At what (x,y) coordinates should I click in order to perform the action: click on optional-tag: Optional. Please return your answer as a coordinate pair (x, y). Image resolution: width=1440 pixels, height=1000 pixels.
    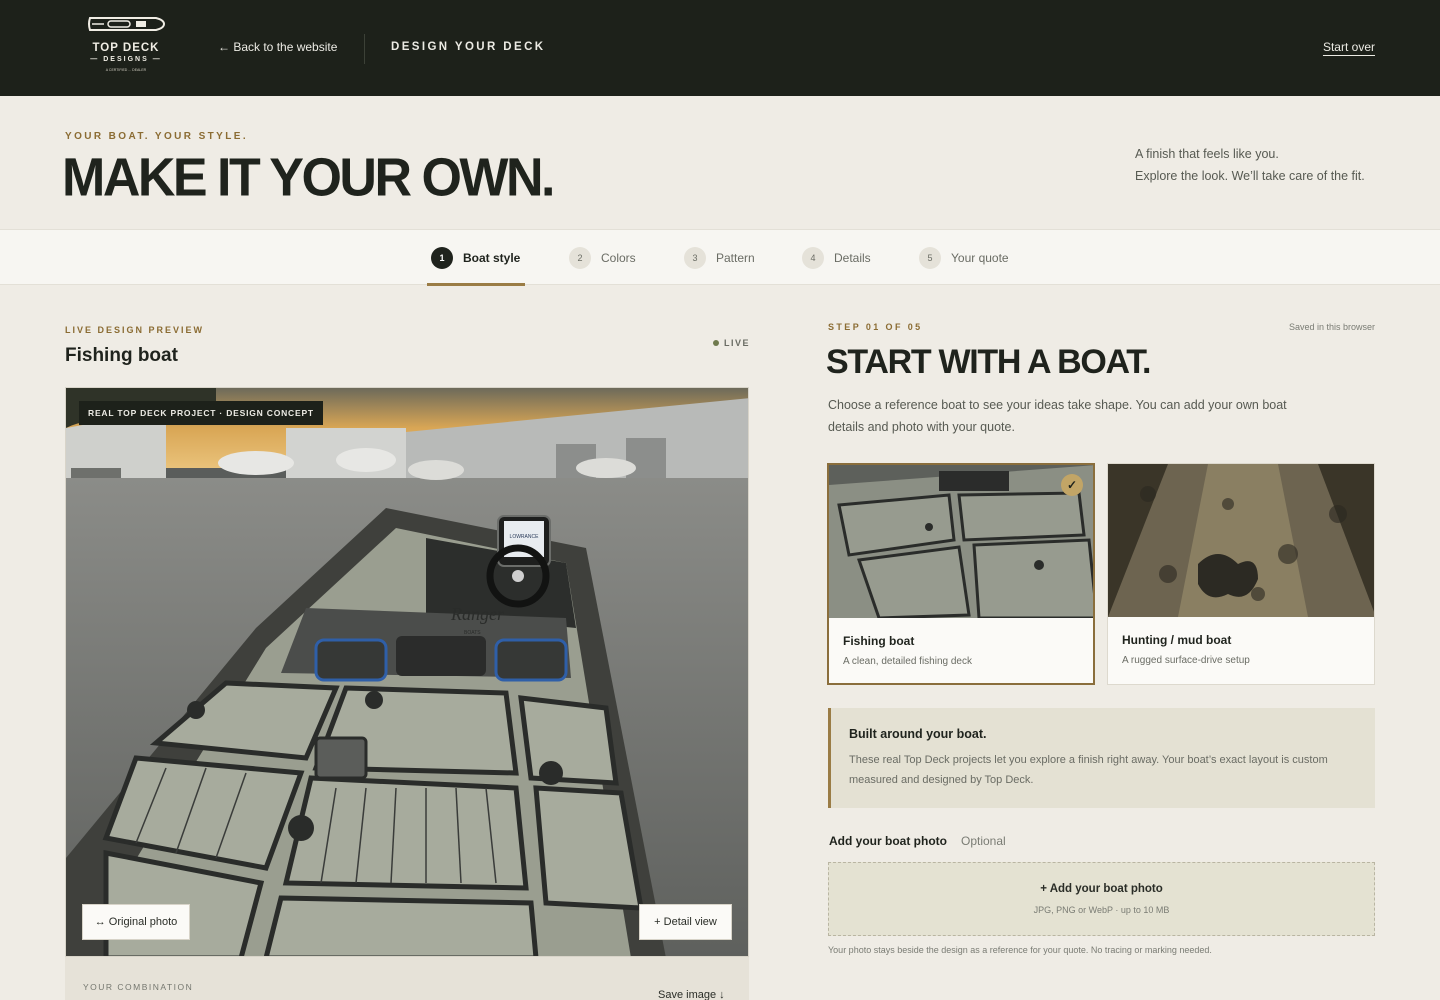
    Looking at the image, I should click on (983, 841).